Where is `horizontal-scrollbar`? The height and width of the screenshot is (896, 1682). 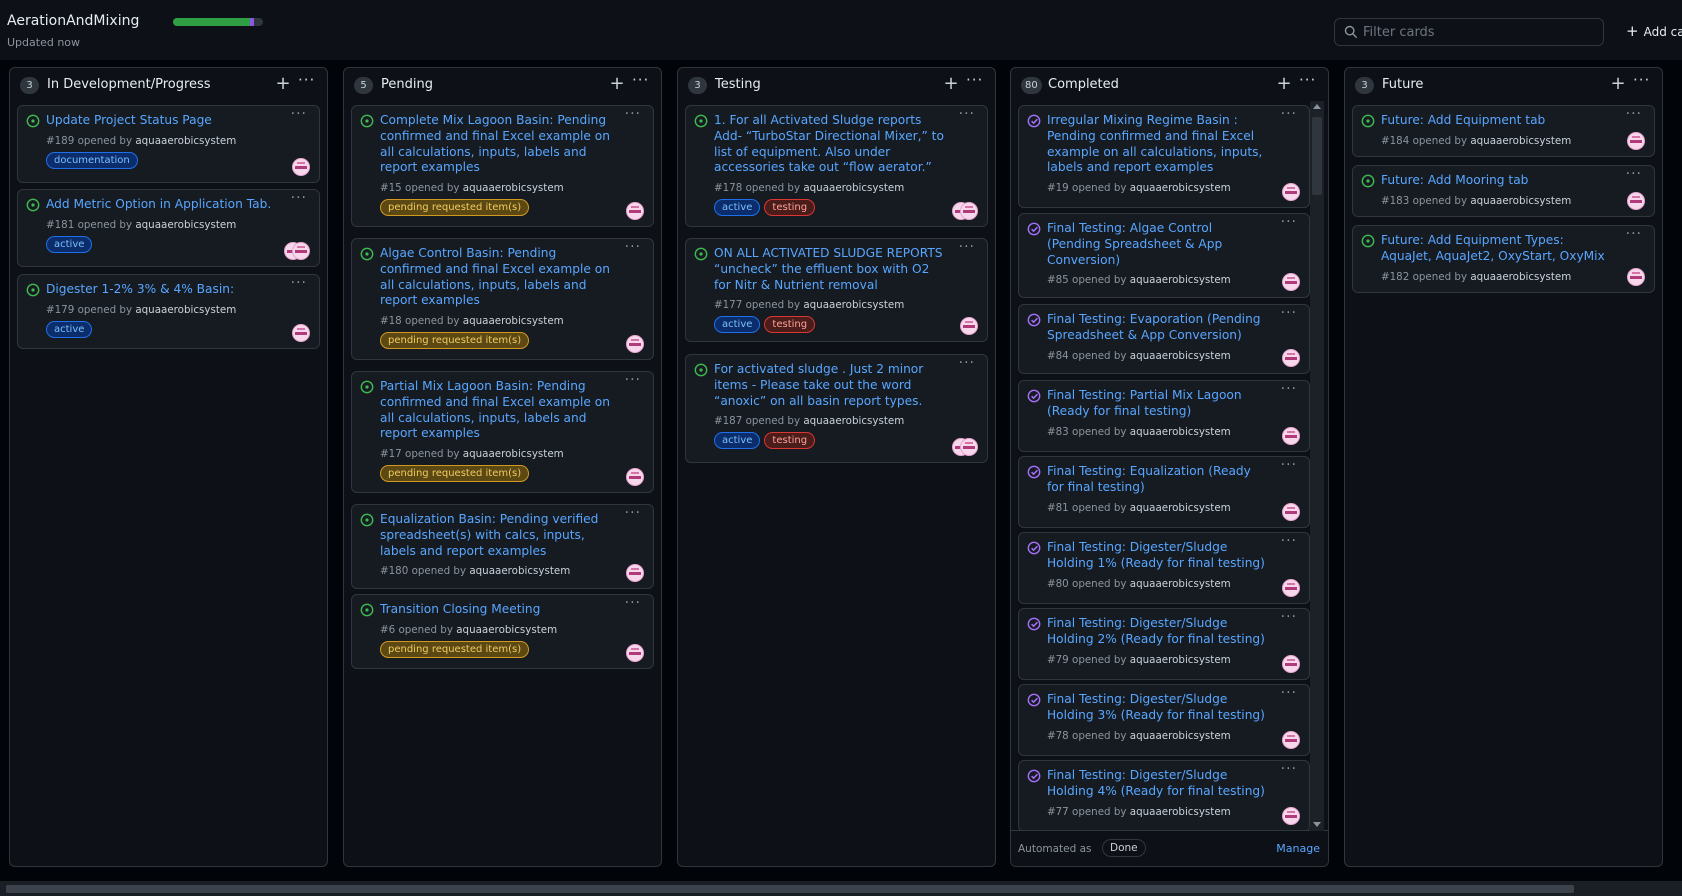 horizontal-scrollbar is located at coordinates (841, 888).